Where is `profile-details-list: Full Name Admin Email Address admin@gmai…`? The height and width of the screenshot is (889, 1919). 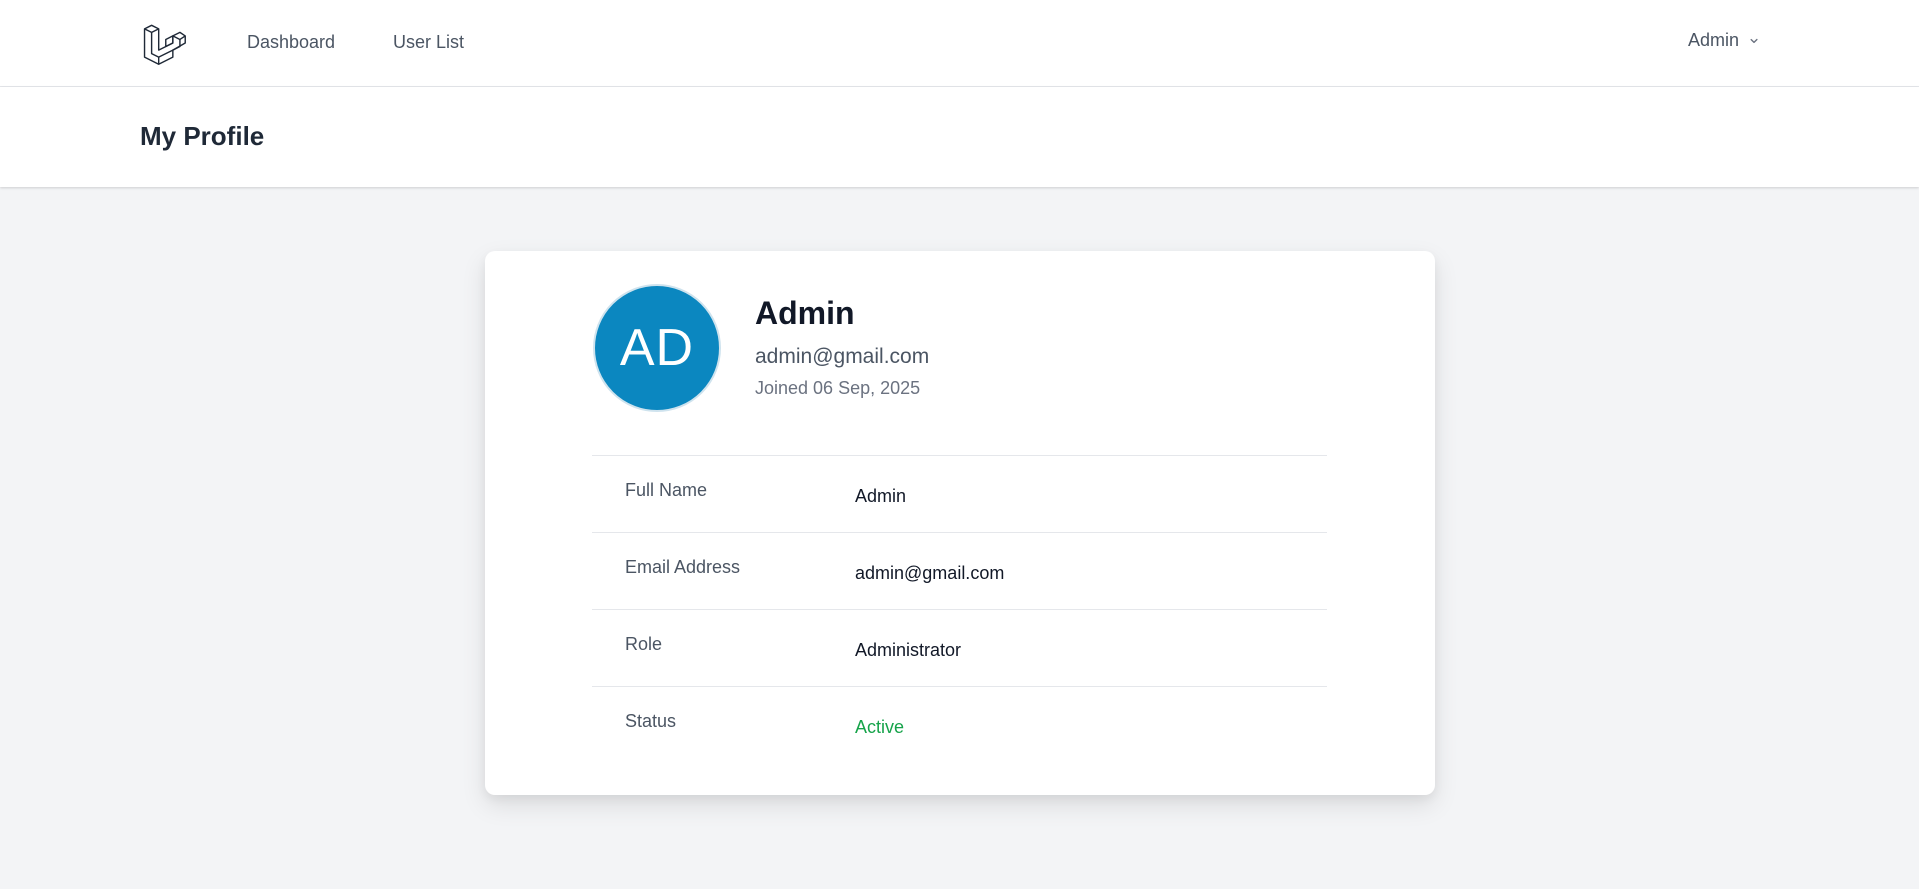
profile-details-list: Full Name Admin Email Address admin@gmai… is located at coordinates (959, 609).